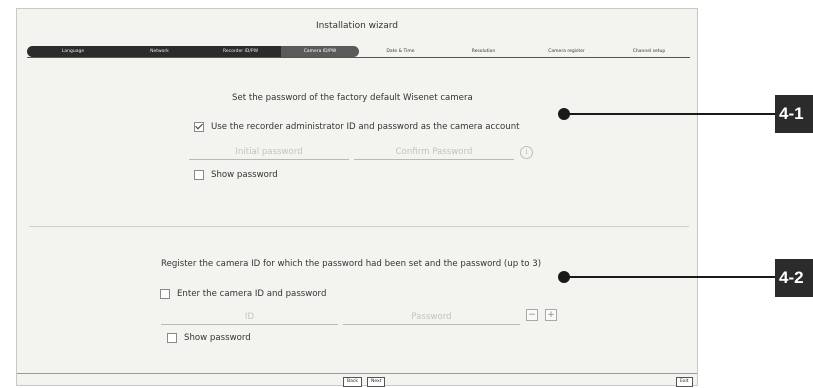 Image resolution: width=813 pixels, height=388 pixels. I want to click on remove-camera-button: −, so click(532, 315).